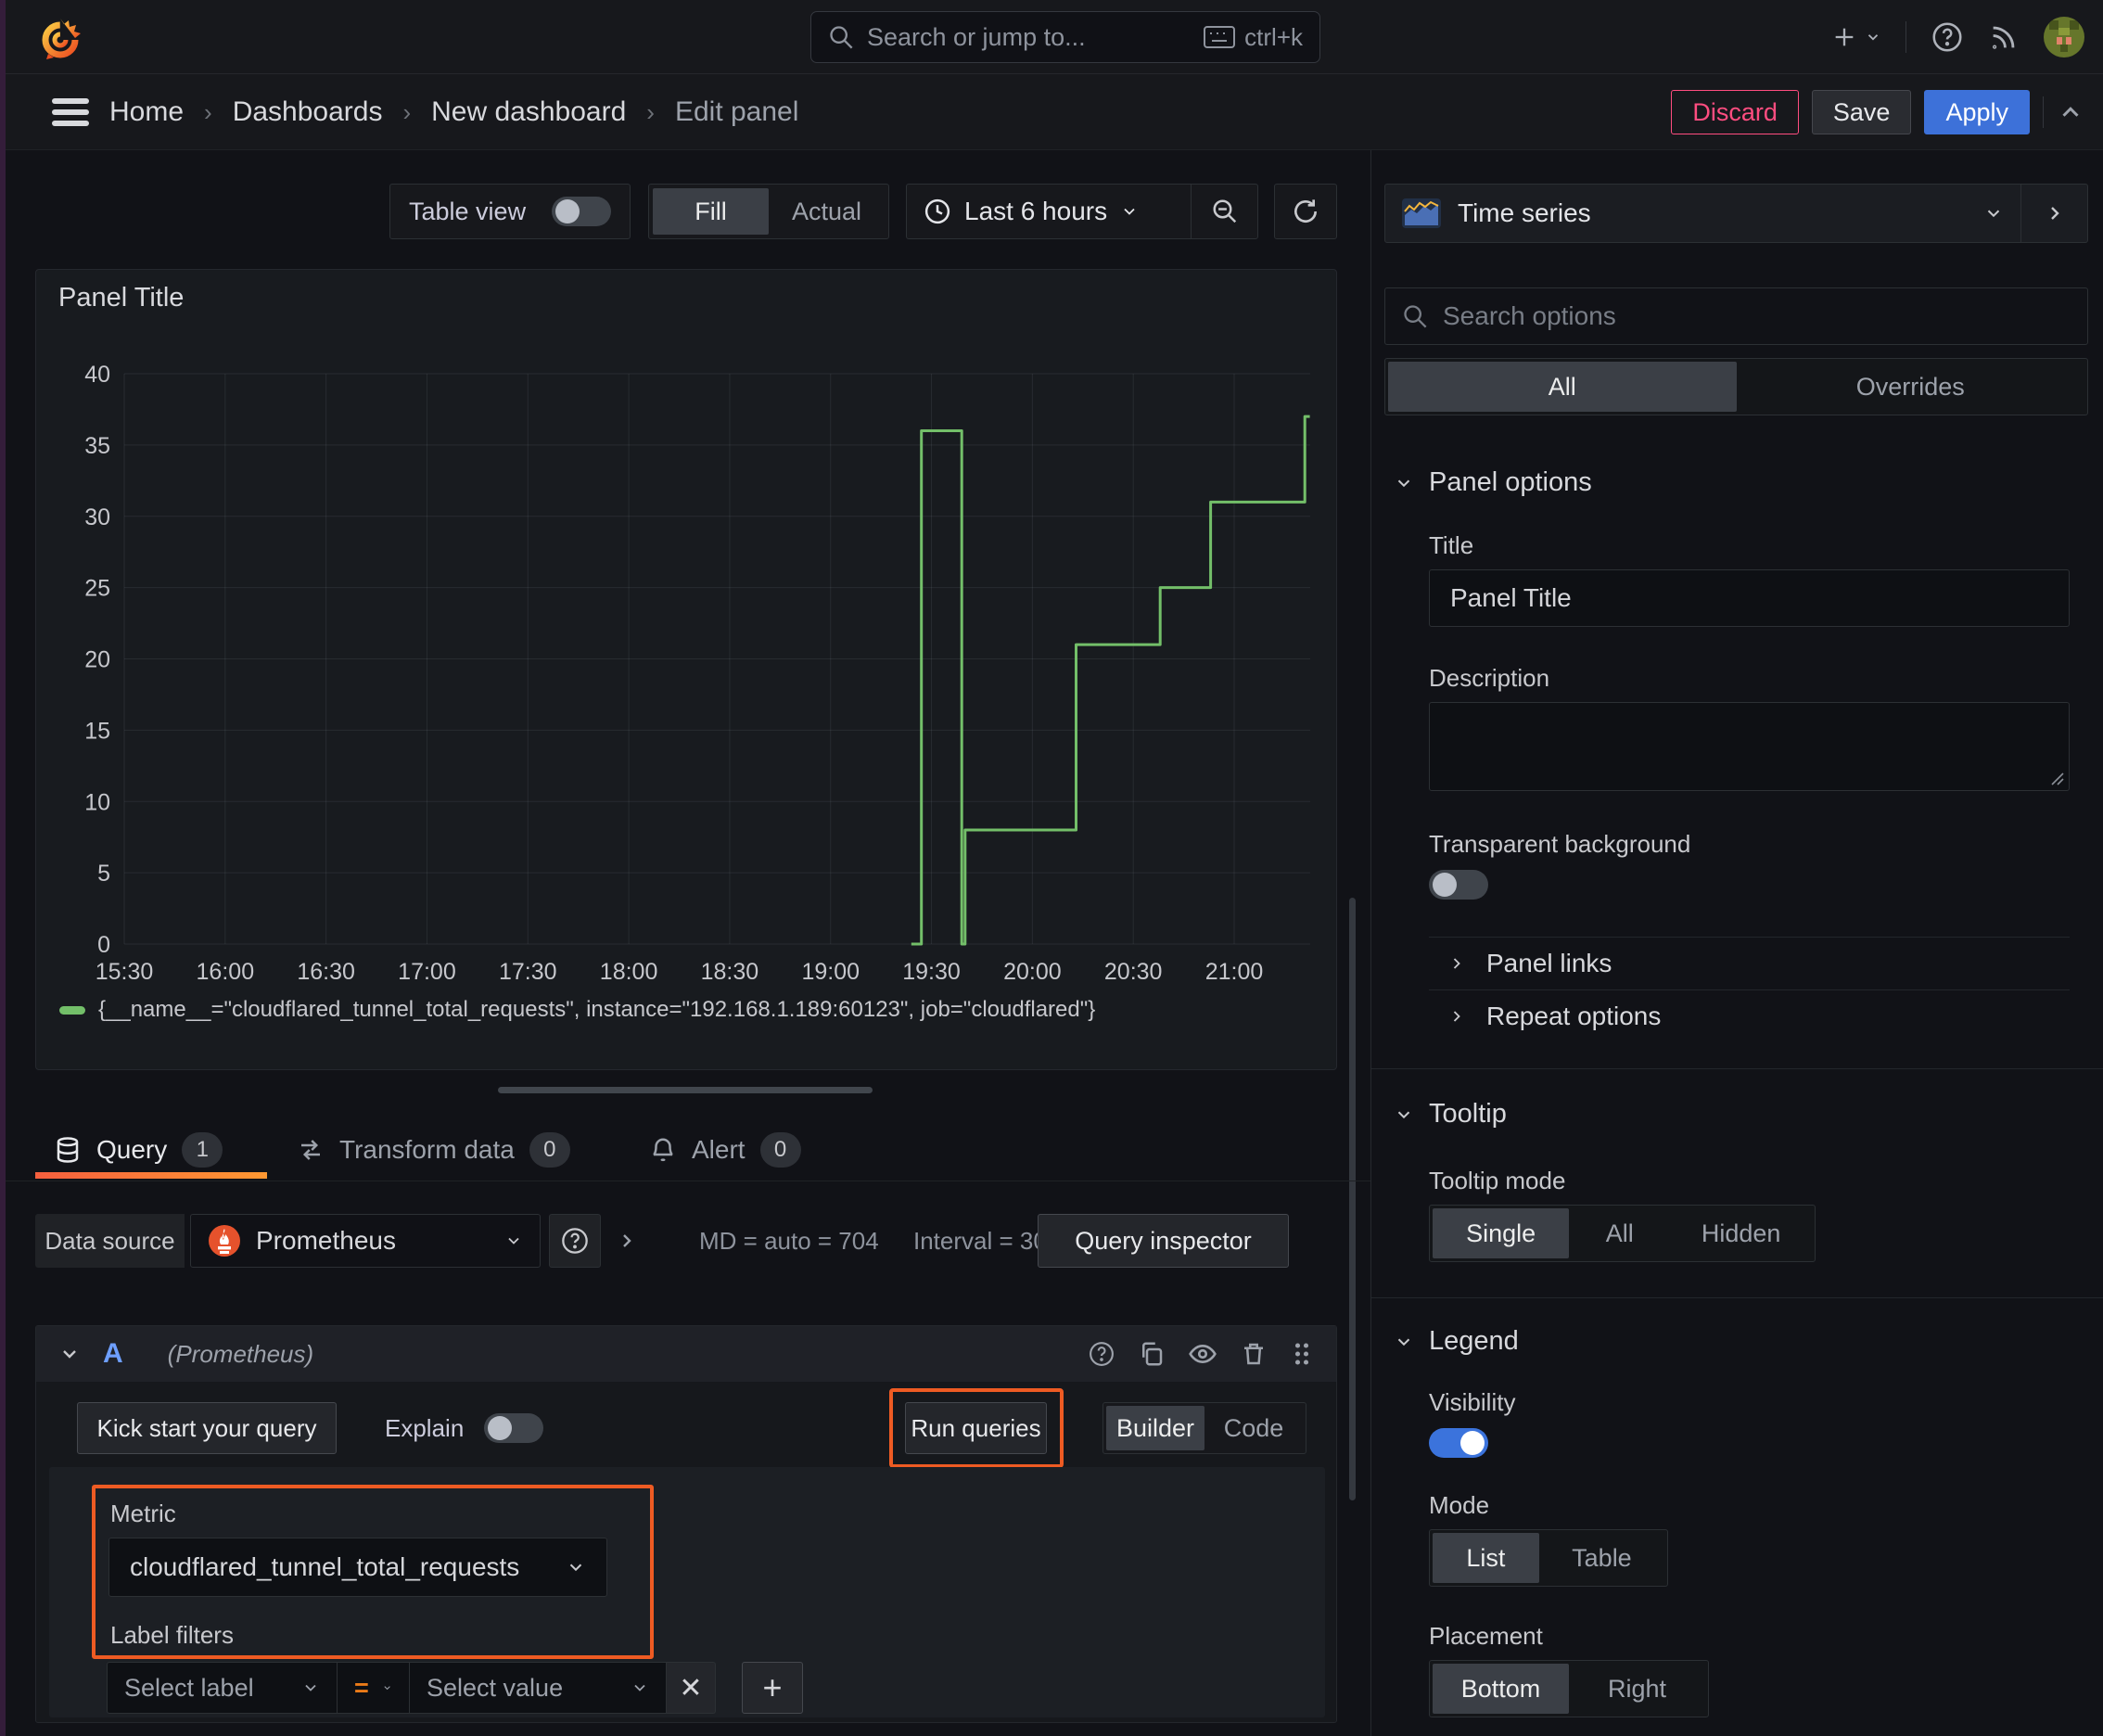 The width and height of the screenshot is (2103, 1736). I want to click on drag-handle-icon, so click(1302, 1354).